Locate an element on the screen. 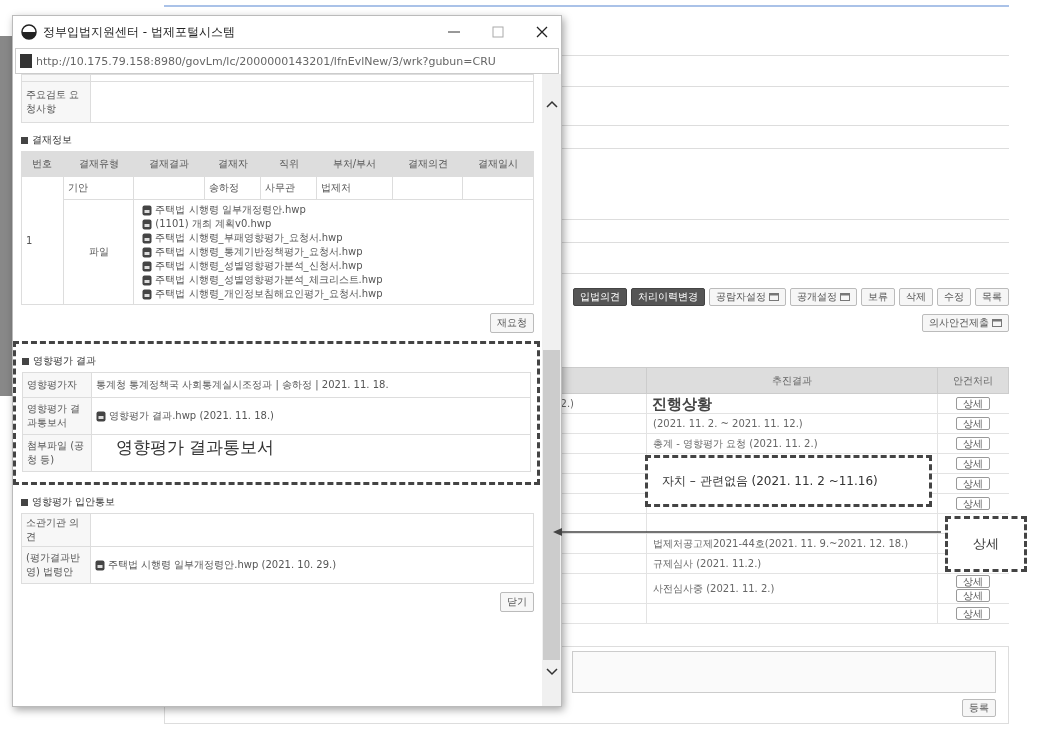 The width and height of the screenshot is (1044, 755). highlighted-status: 자치 – 관련없음 (2021. 11. 2 ~11.16) is located at coordinates (788, 481).